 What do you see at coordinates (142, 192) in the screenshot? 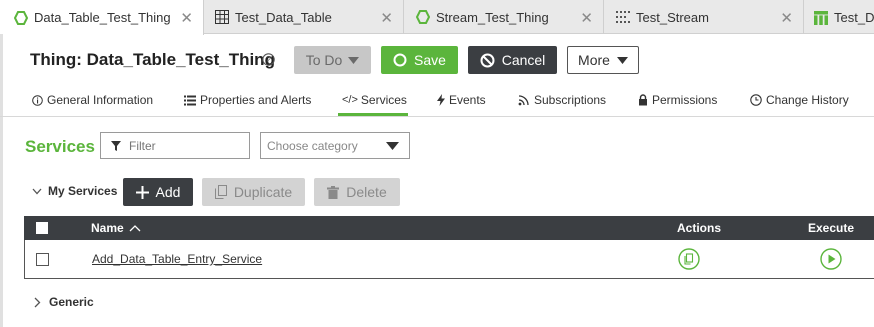
I see `plus-icon` at bounding box center [142, 192].